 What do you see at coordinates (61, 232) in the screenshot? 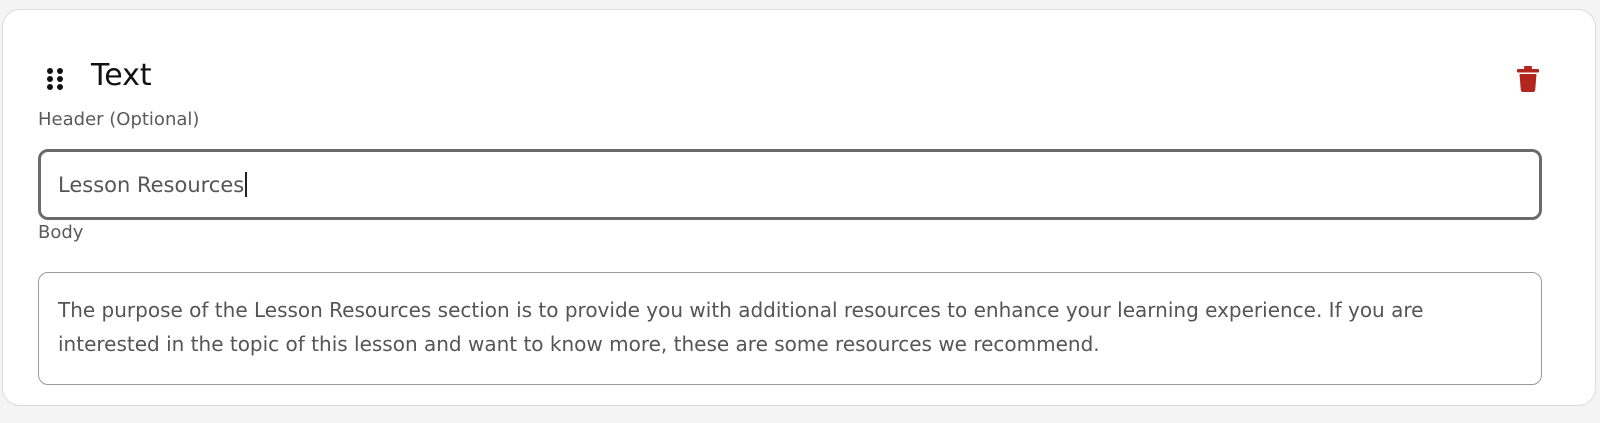
I see `body-field-label: Body` at bounding box center [61, 232].